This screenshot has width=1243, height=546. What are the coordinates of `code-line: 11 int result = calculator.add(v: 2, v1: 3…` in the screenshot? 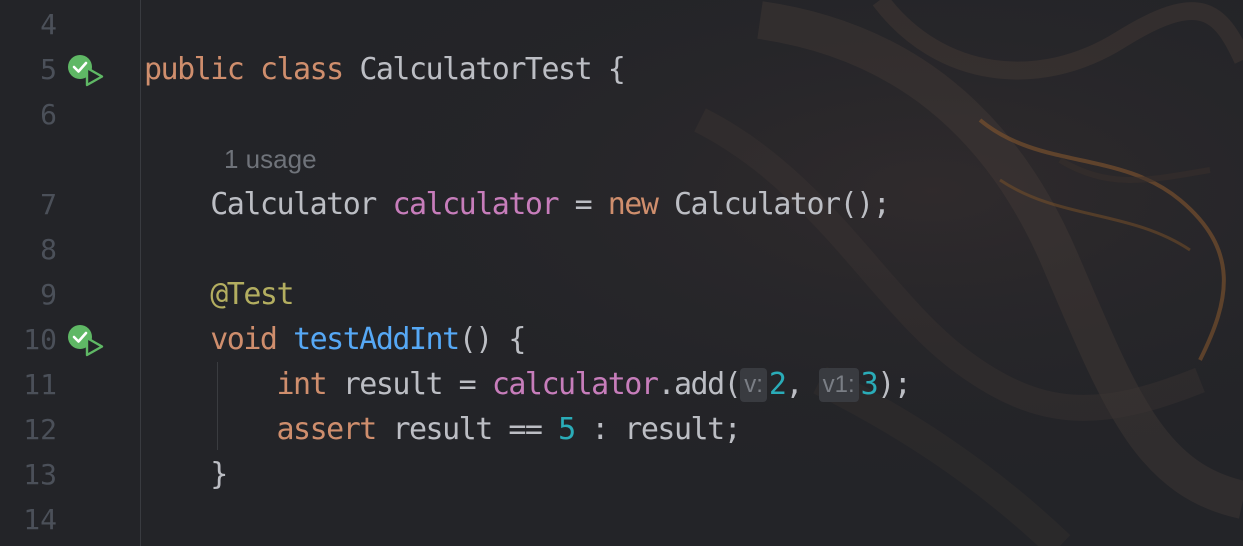 It's located at (621, 384).